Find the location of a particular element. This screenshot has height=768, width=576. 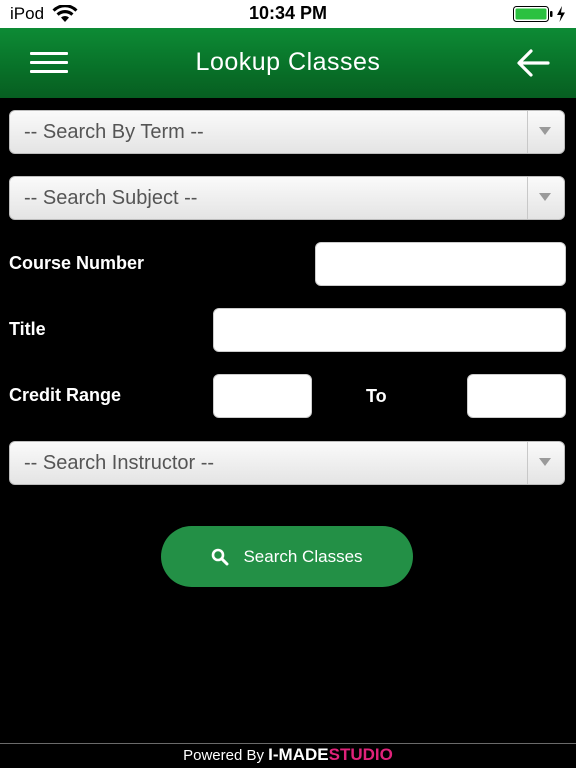

credit-max-input is located at coordinates (516, 396).